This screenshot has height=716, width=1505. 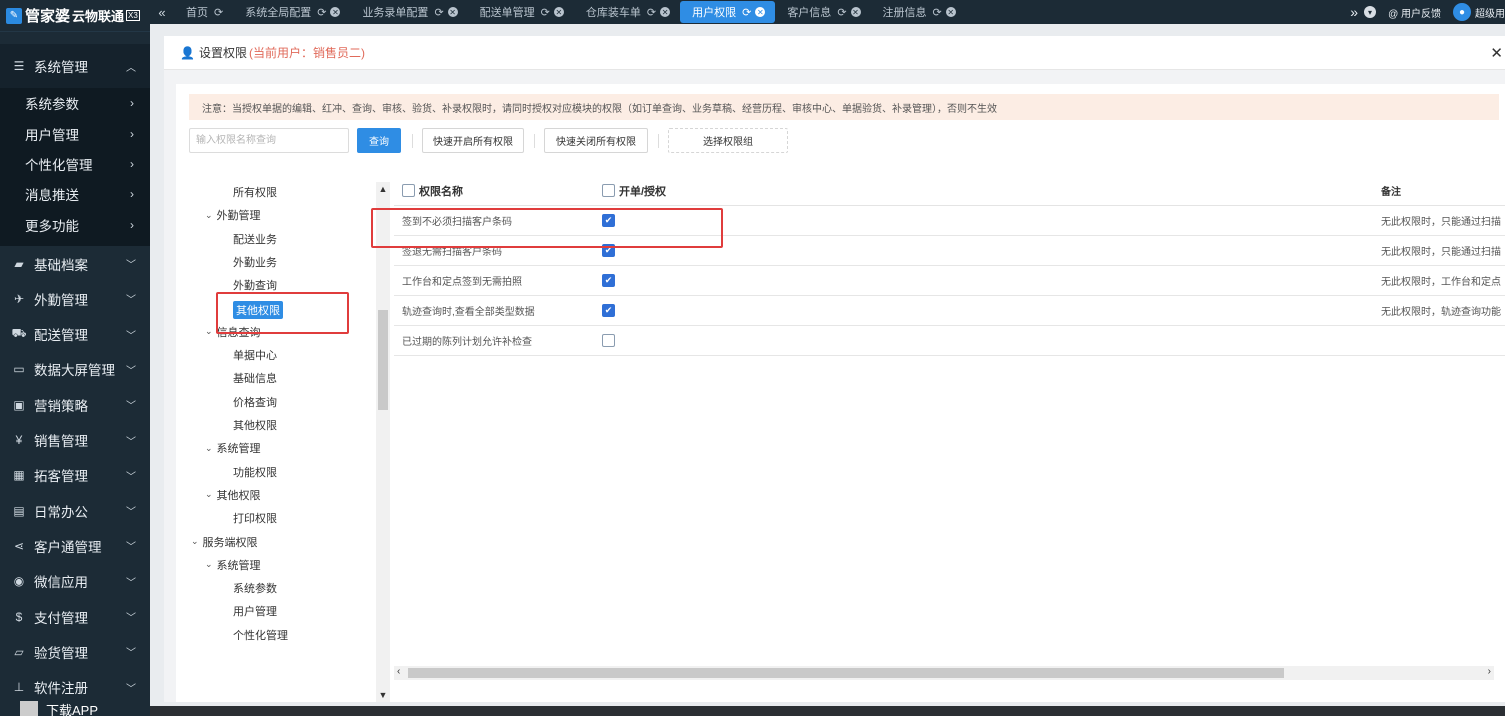 I want to click on sidebar-section: ¥ 销售管理 ﹀, so click(x=75, y=439).